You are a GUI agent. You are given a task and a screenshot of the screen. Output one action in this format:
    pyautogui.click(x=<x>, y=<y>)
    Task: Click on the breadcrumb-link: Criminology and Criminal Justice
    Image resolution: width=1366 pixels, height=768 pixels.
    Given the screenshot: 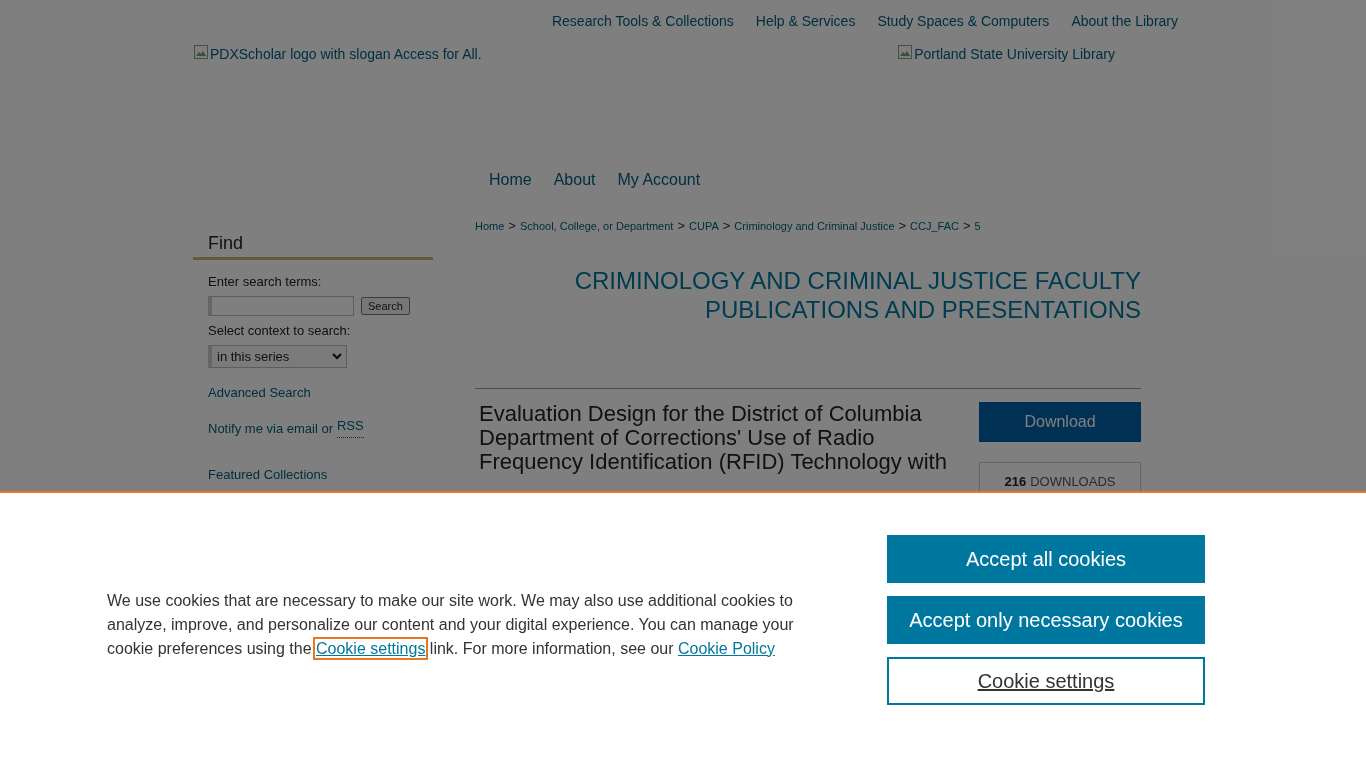 What is the action you would take?
    pyautogui.click(x=814, y=225)
    